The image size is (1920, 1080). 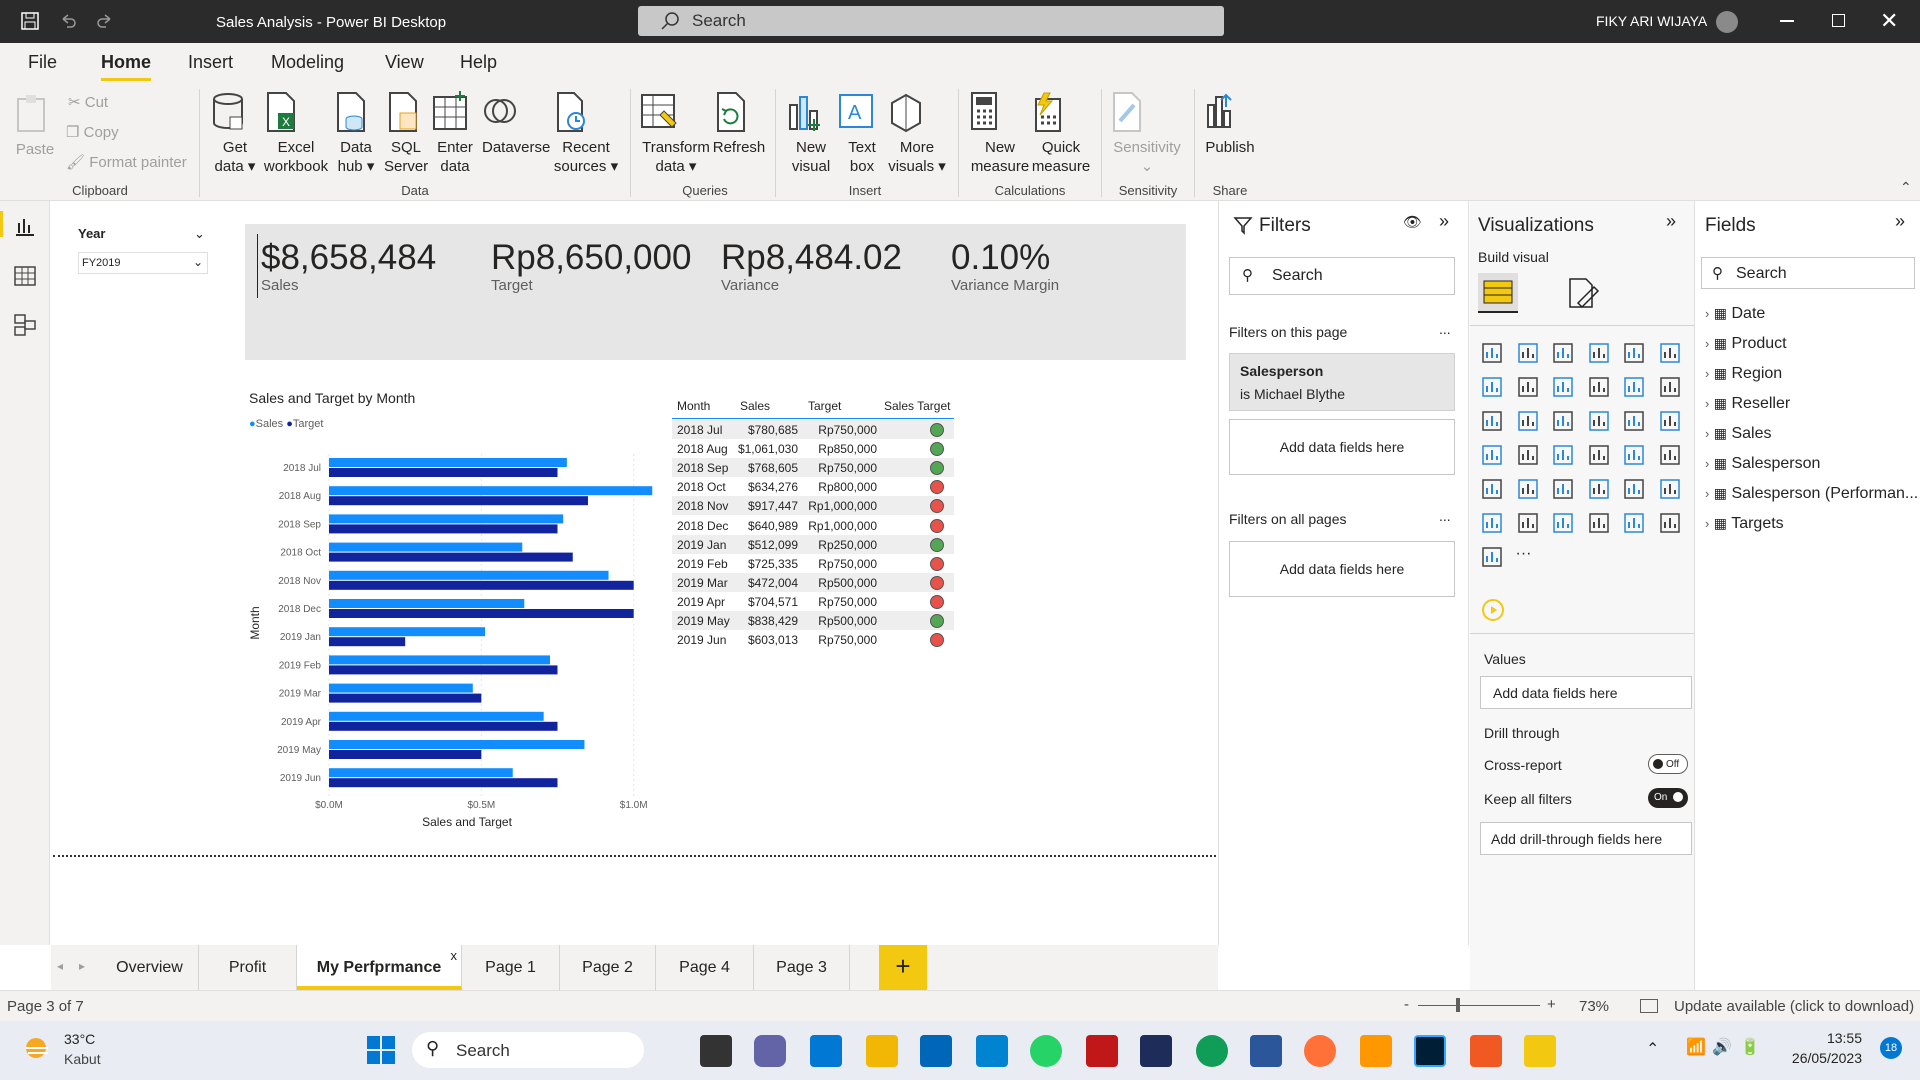 I want to click on start-button, so click(x=381, y=1050).